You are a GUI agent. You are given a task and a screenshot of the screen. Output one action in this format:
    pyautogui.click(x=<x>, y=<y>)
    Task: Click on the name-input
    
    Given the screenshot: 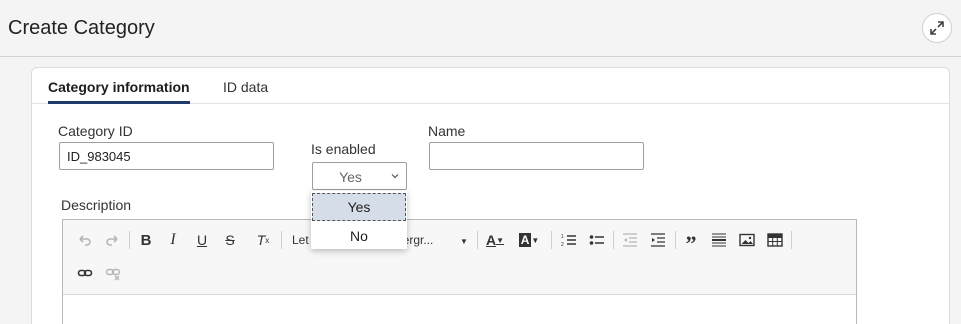 What is the action you would take?
    pyautogui.click(x=536, y=156)
    